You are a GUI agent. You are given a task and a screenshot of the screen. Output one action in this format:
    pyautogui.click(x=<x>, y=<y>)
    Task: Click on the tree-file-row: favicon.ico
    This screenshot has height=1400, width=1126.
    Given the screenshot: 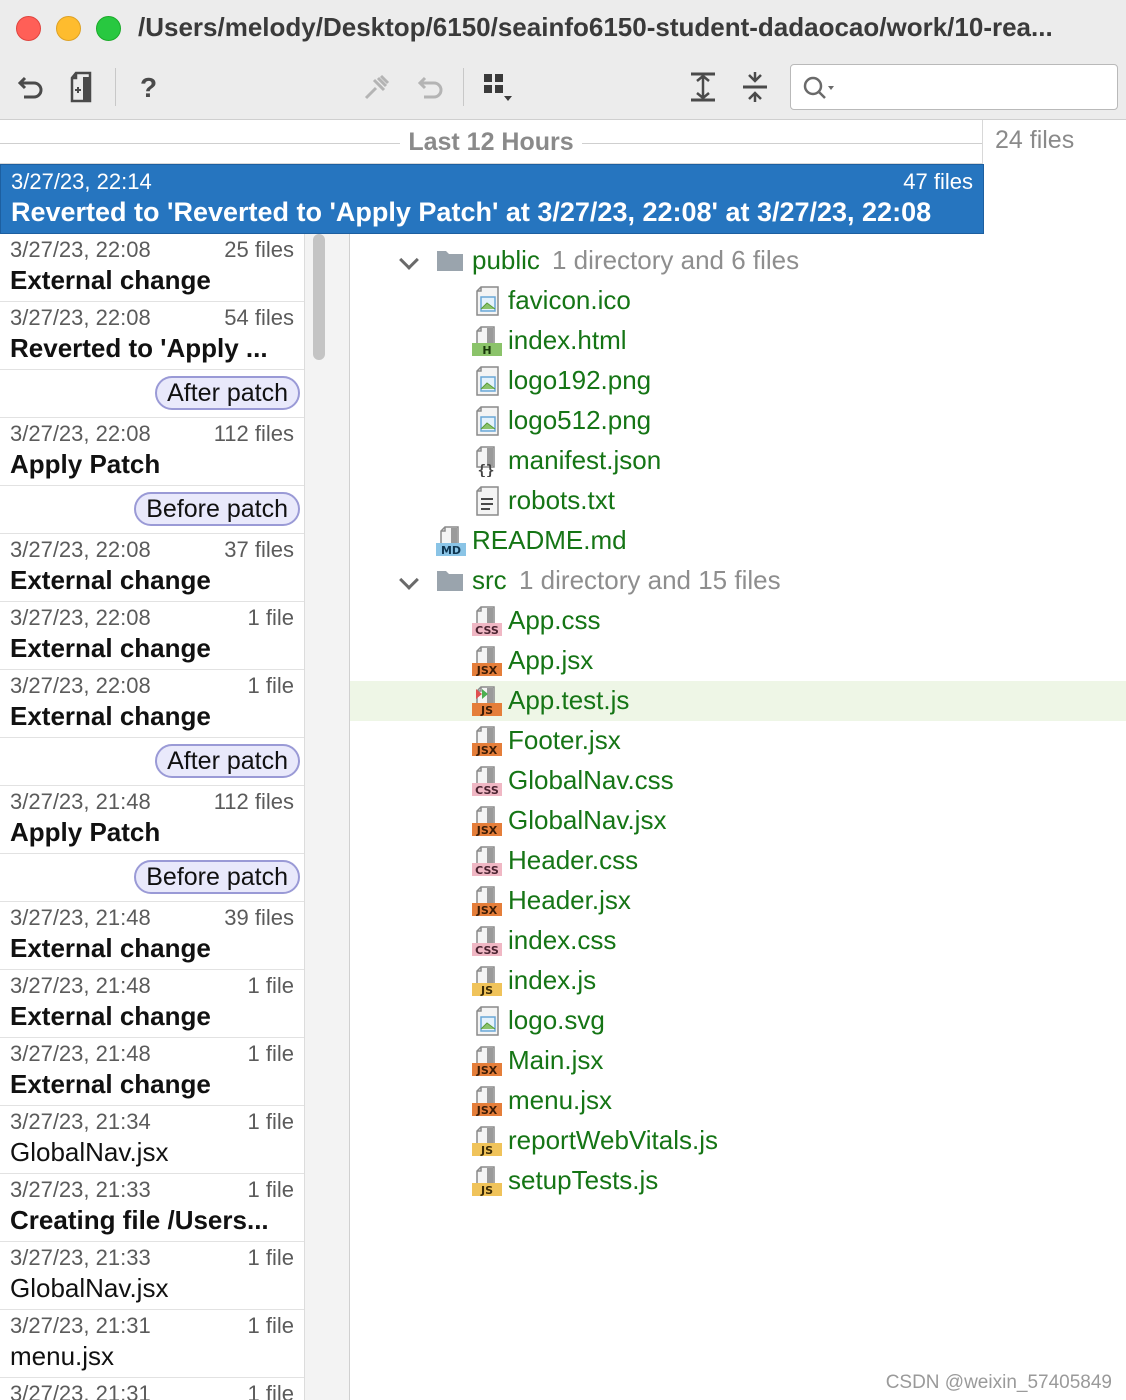 What is the action you would take?
    pyautogui.click(x=738, y=301)
    